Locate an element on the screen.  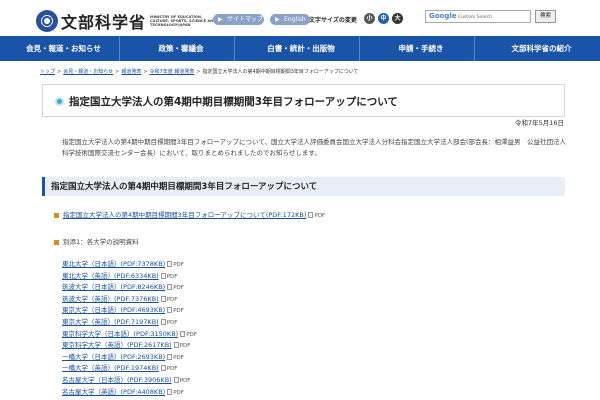
list-item: 東京大学（日本語）(PDF:4693KB) PDF is located at coordinates (129, 311).